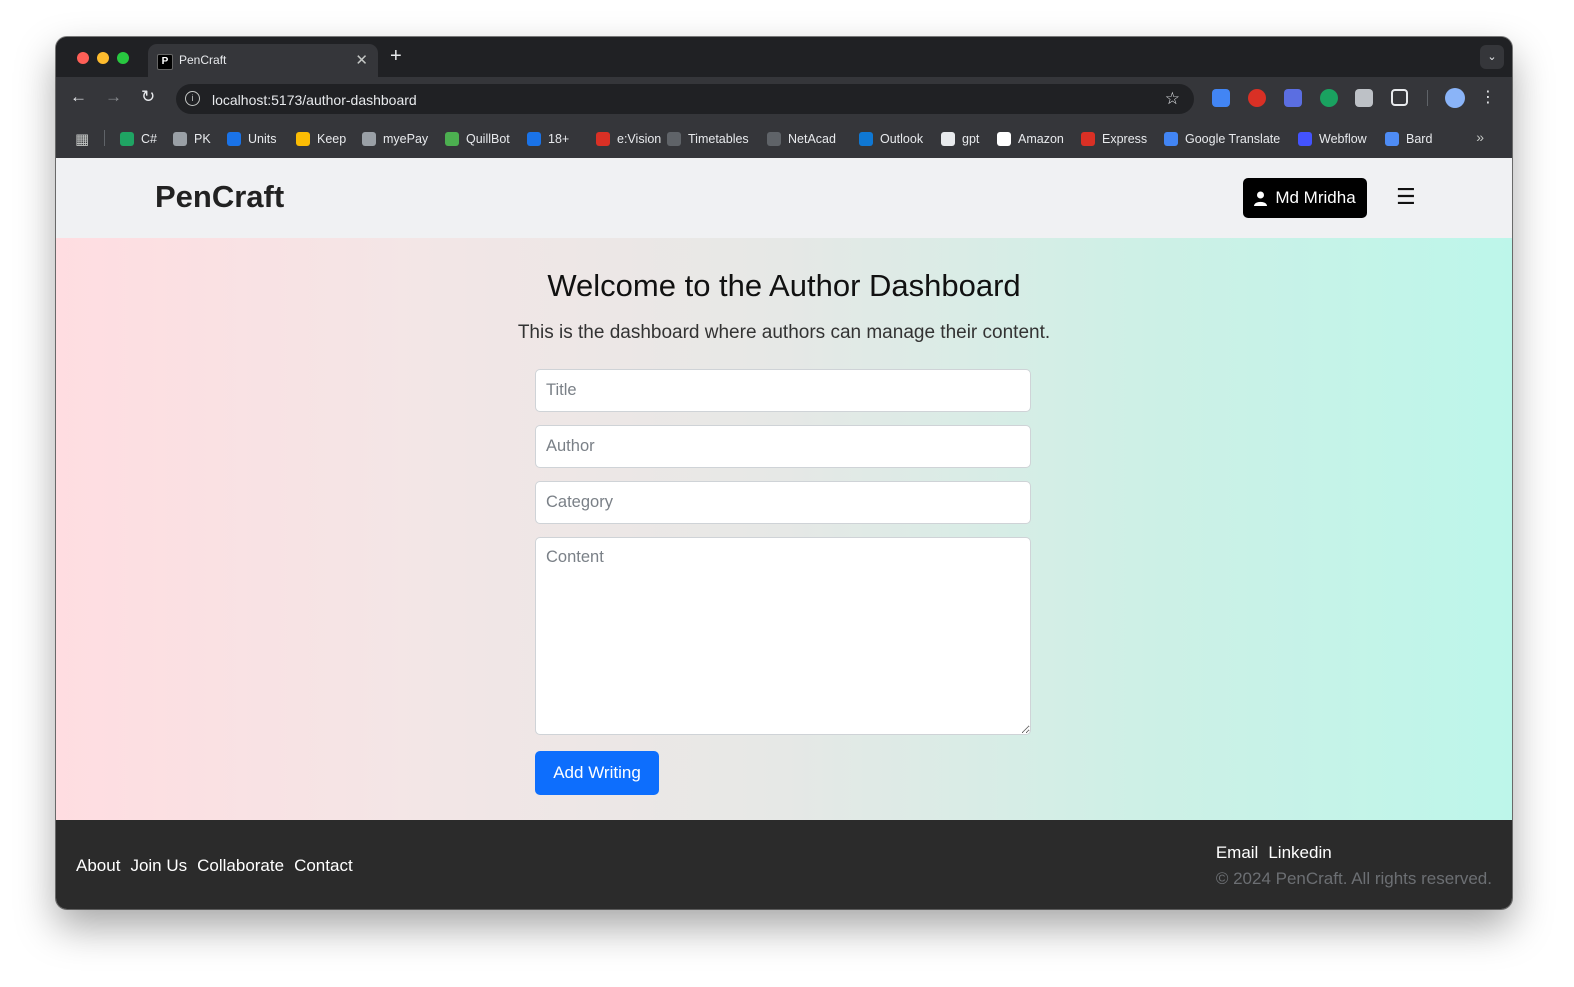  Describe the element at coordinates (104, 138) in the screenshot. I see `bookmarks-divider` at that location.